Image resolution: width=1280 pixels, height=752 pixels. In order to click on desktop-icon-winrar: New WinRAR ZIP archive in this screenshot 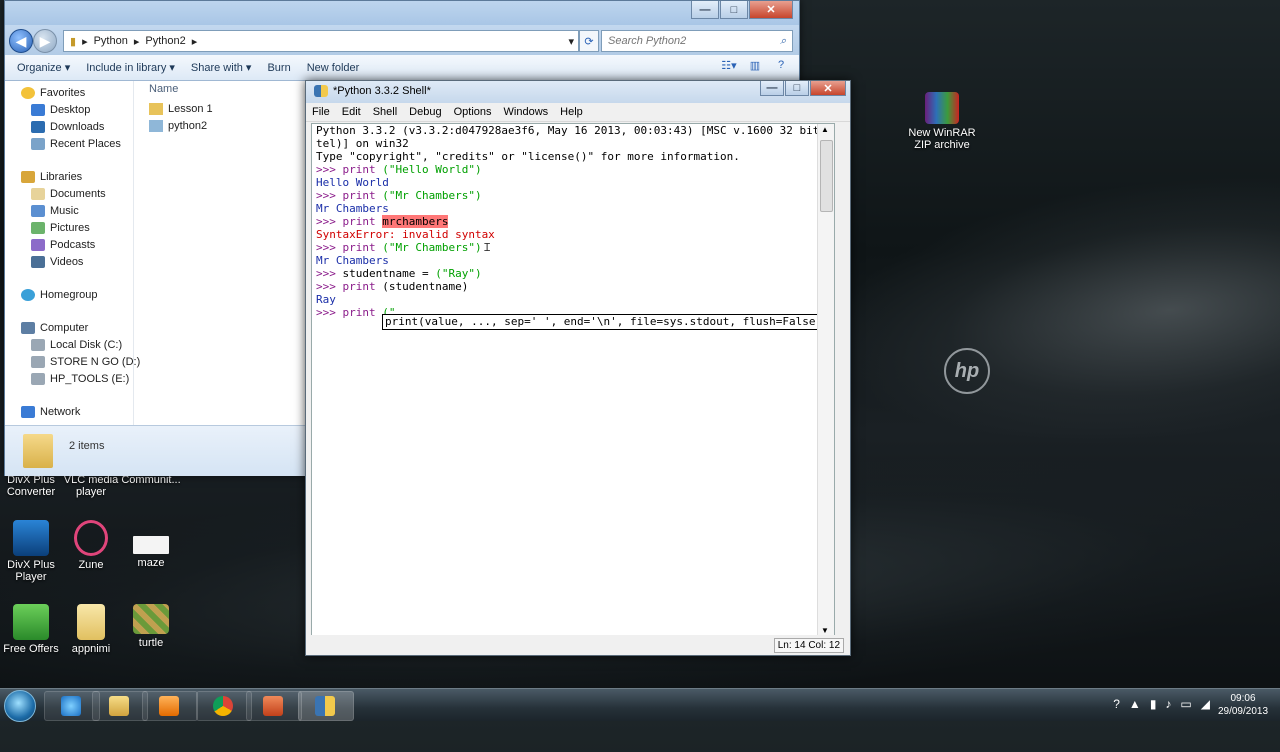, I will do `click(942, 121)`.